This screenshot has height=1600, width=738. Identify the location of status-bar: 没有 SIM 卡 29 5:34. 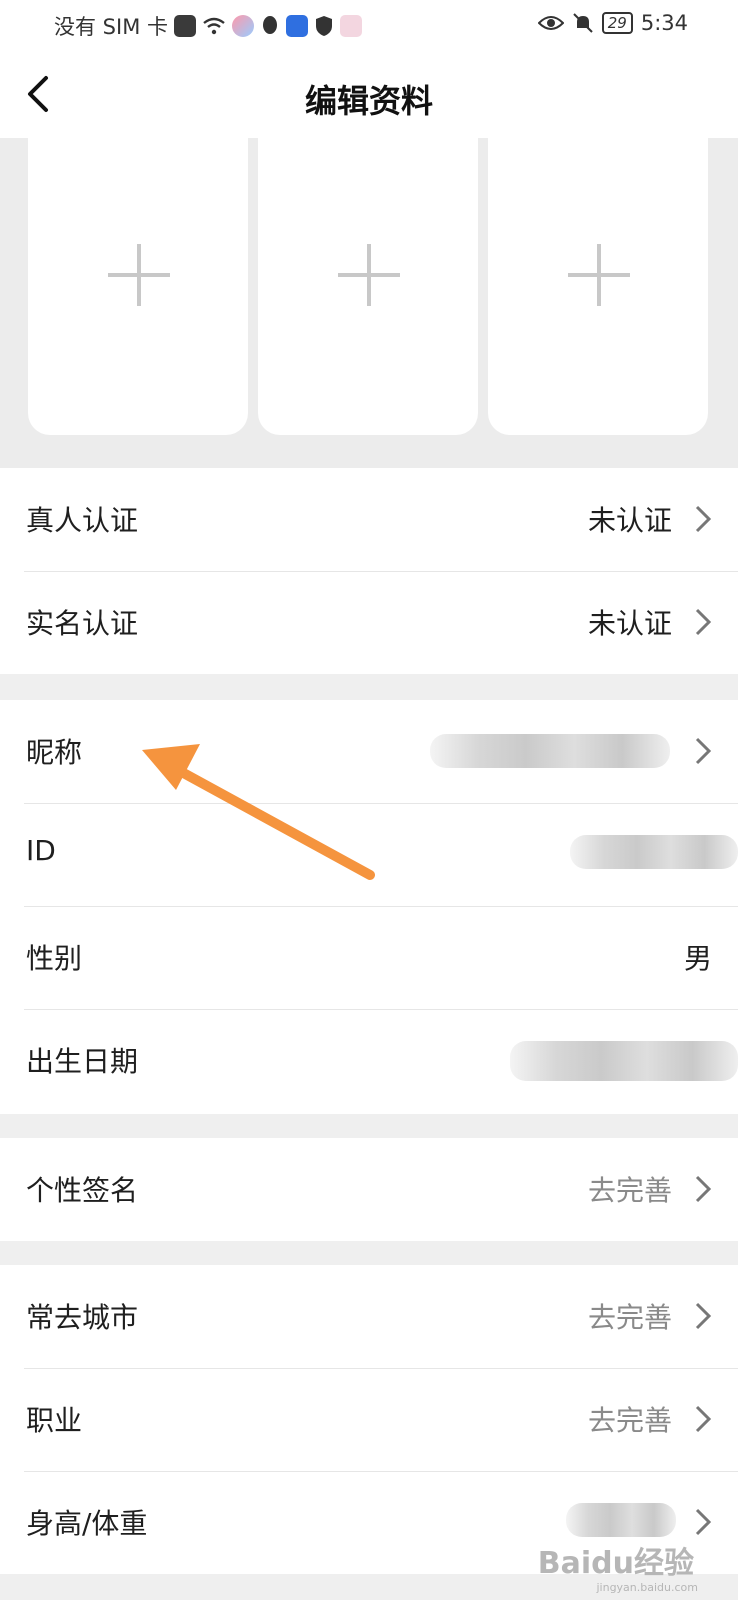
(369, 26).